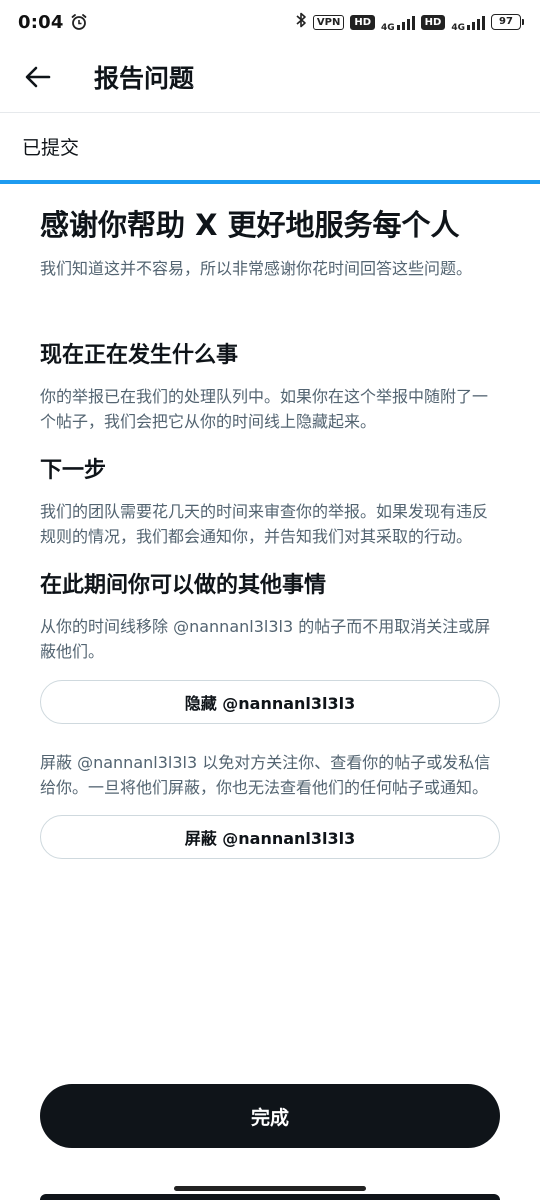 The height and width of the screenshot is (1200, 540). I want to click on section-title-next: 下一步, so click(73, 470).